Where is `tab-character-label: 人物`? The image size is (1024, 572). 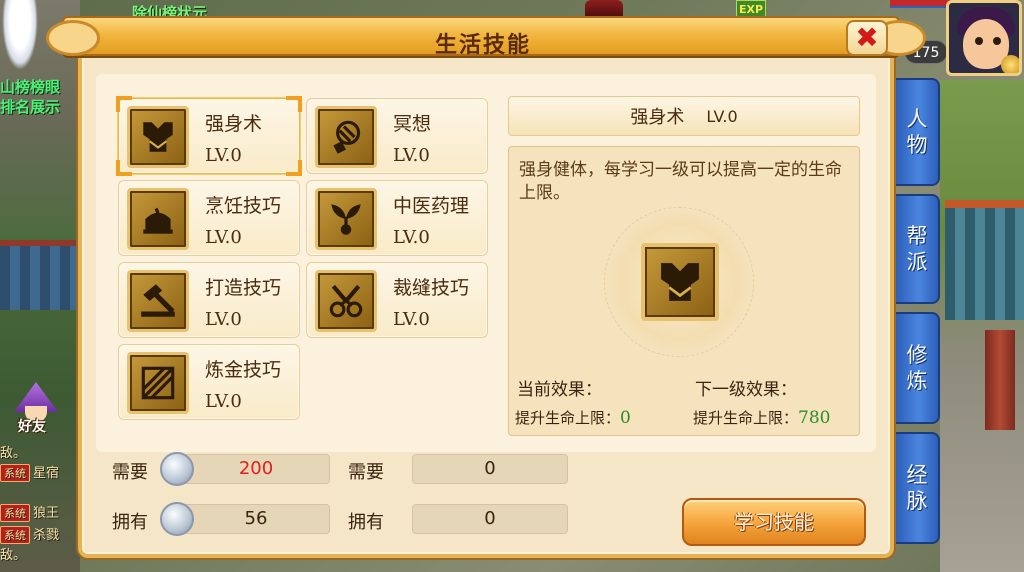
tab-character-label: 人物 is located at coordinates (917, 132).